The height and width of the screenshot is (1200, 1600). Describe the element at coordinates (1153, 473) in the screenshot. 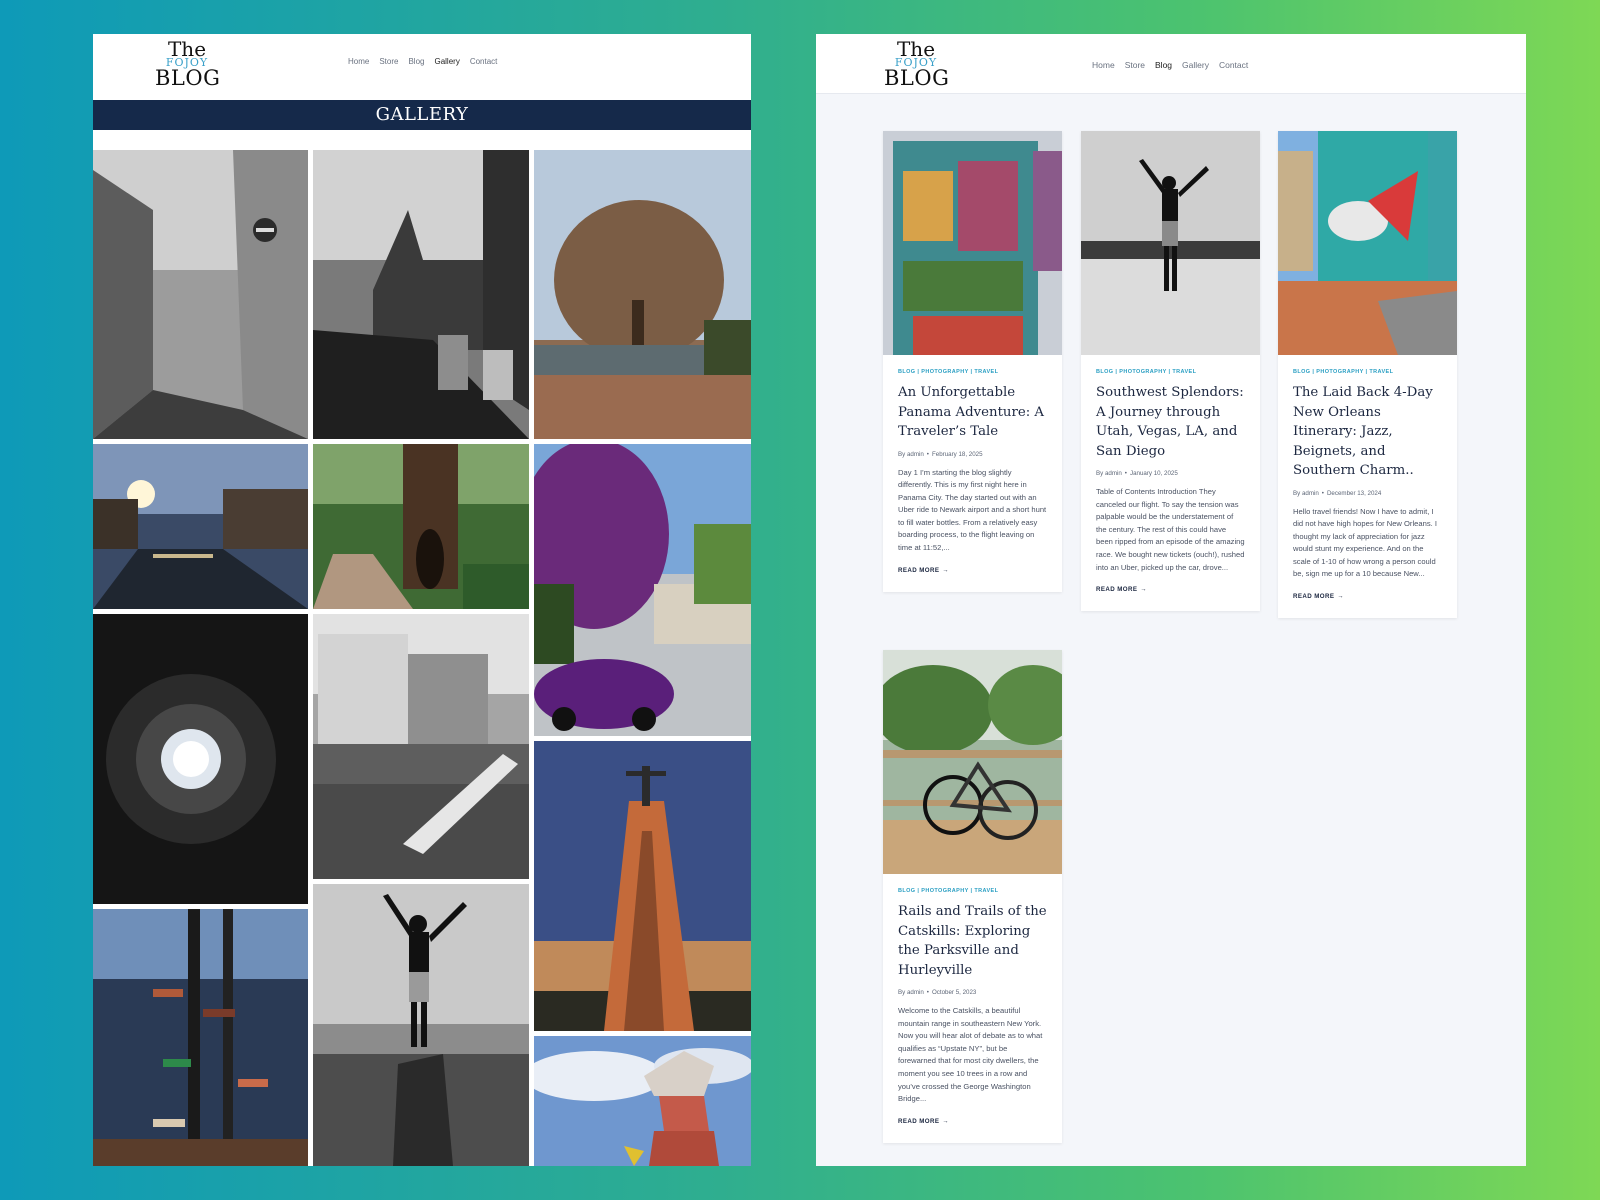

I see `post-date: January 10, 2025` at that location.